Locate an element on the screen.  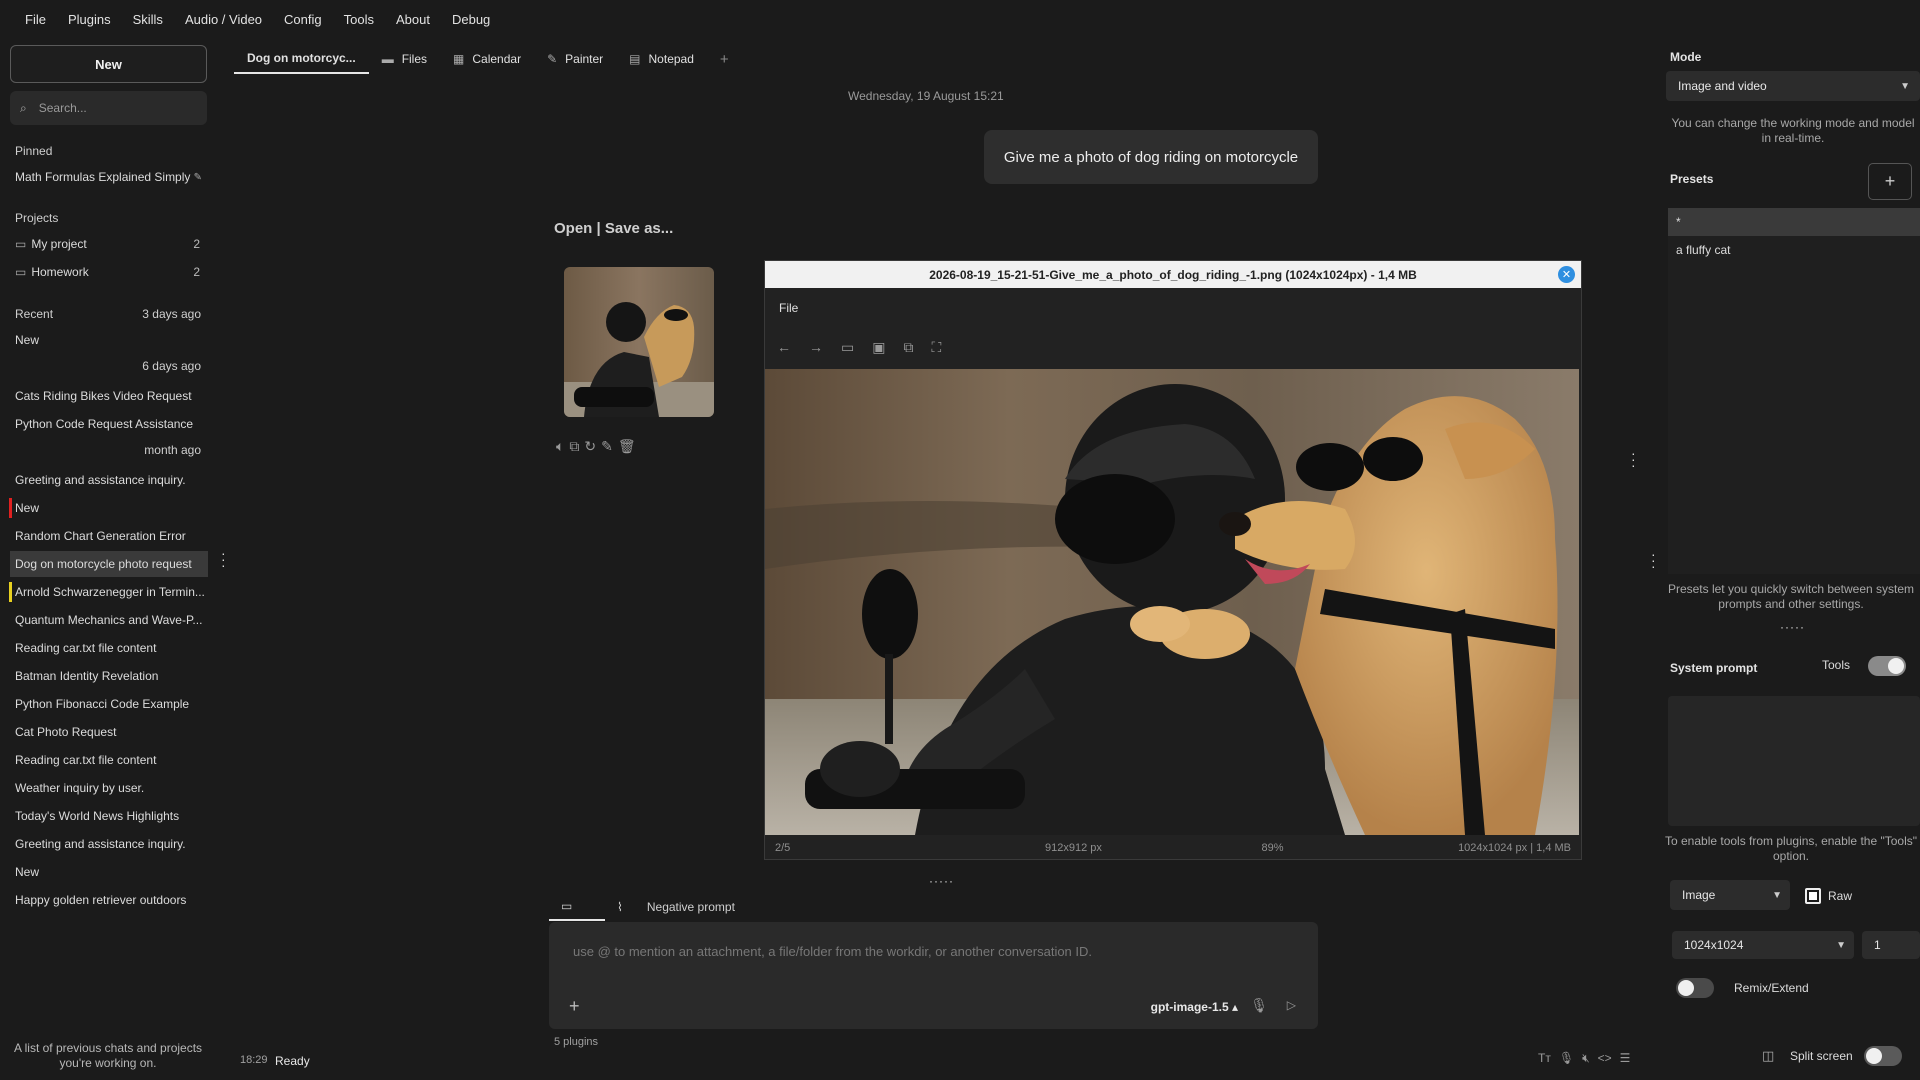
size-value: 1024x1024 is located at coordinates (1714, 945).